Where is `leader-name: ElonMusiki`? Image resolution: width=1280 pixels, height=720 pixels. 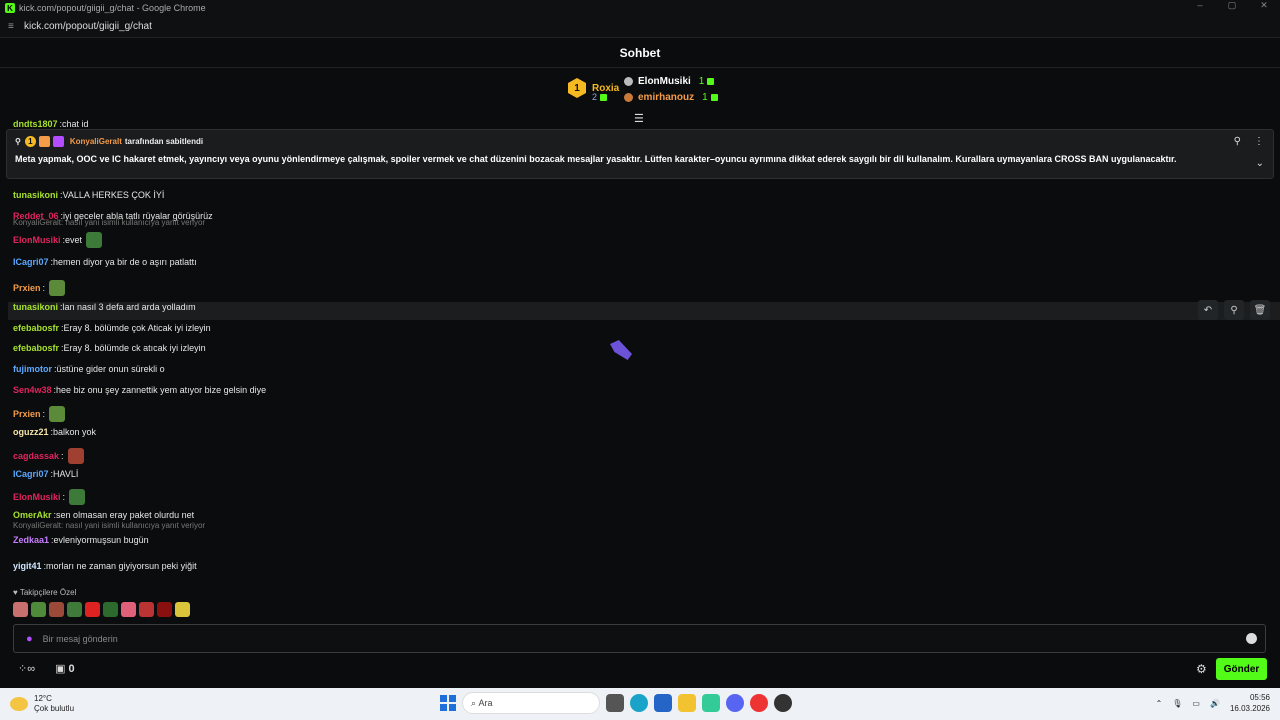 leader-name: ElonMusiki is located at coordinates (664, 81).